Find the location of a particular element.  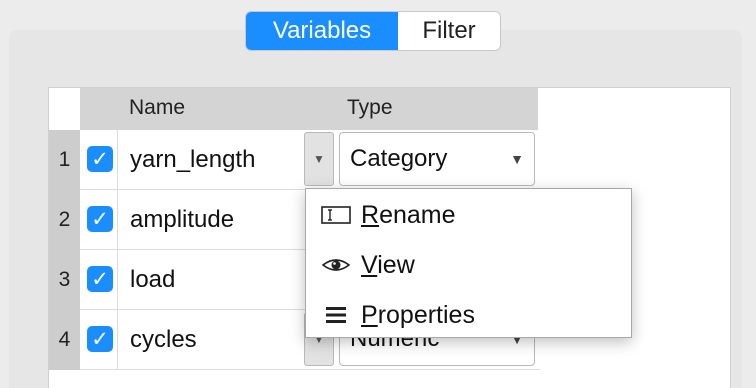

menu-item-label: ename is located at coordinates (417, 214).